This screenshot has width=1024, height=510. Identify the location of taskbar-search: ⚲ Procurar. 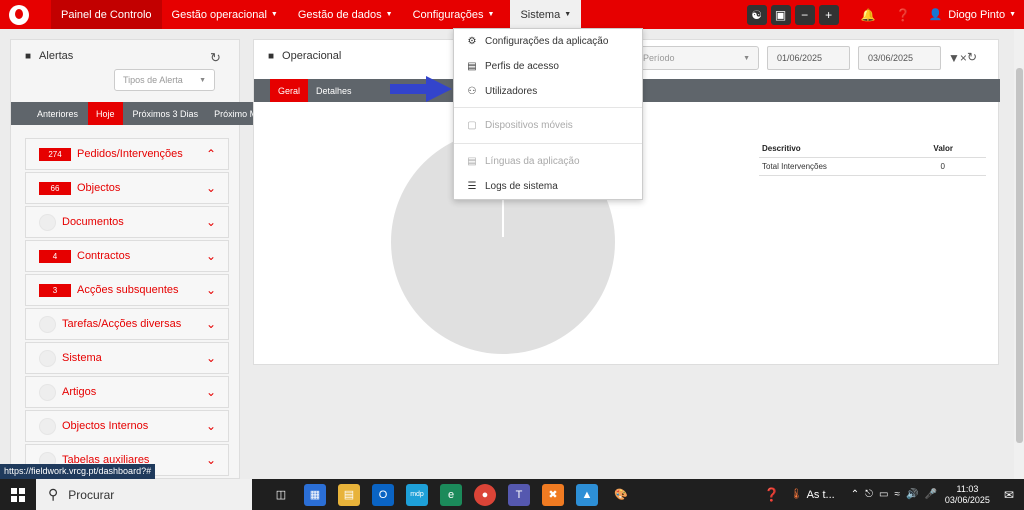
(144, 494).